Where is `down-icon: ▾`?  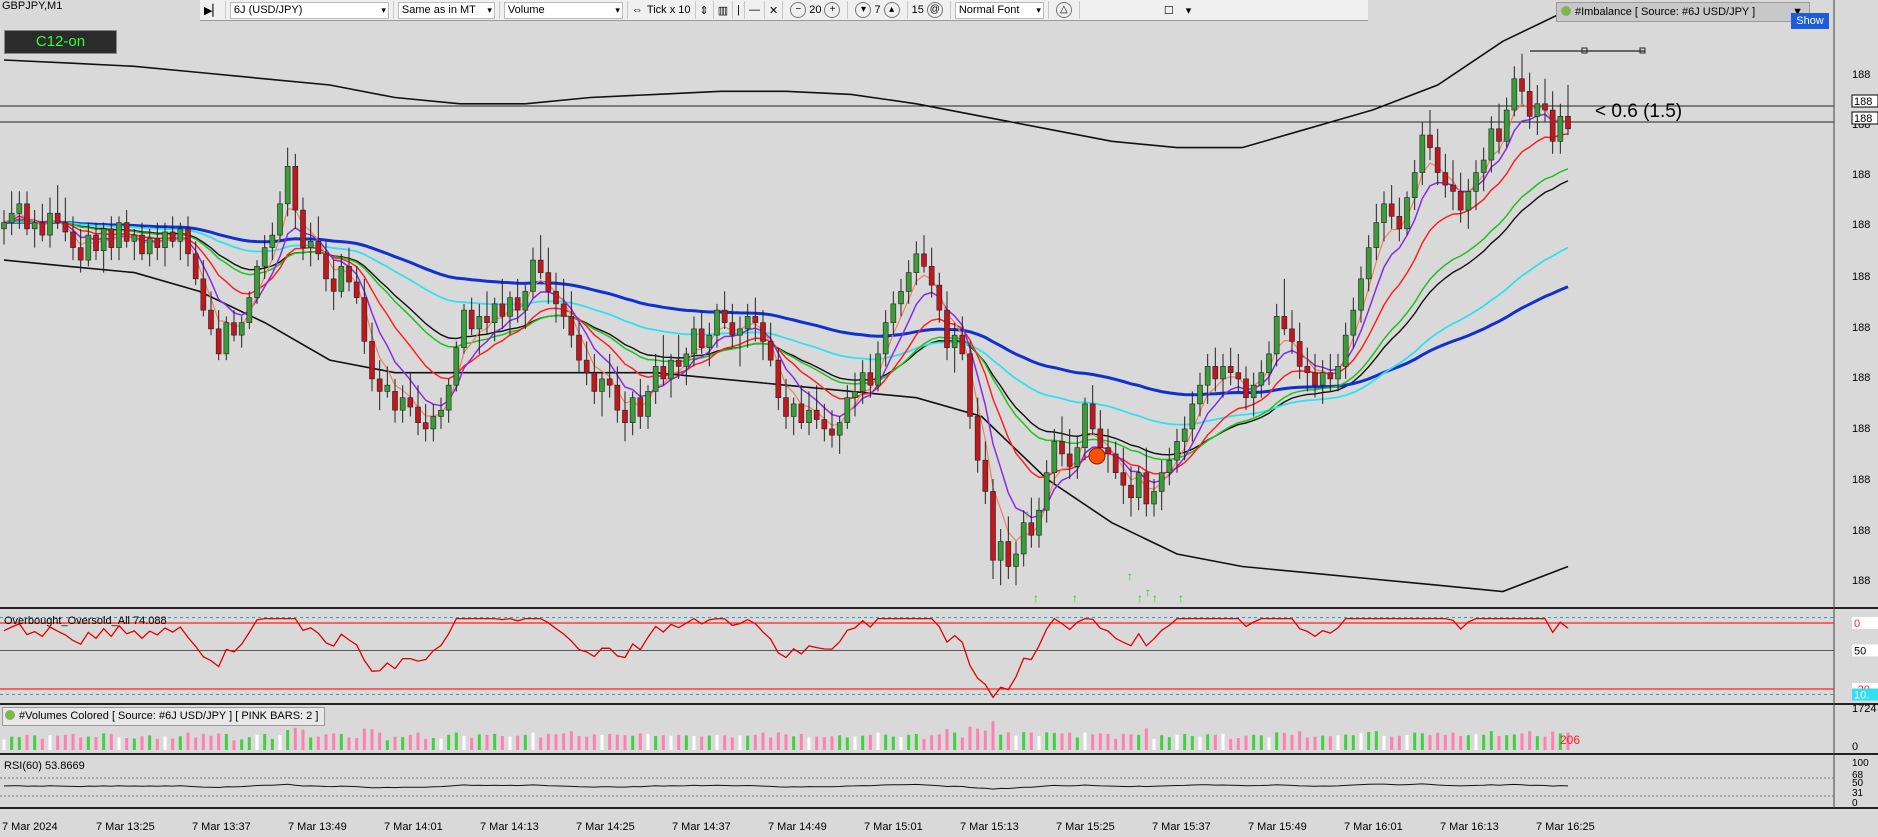
down-icon: ▾ is located at coordinates (863, 10).